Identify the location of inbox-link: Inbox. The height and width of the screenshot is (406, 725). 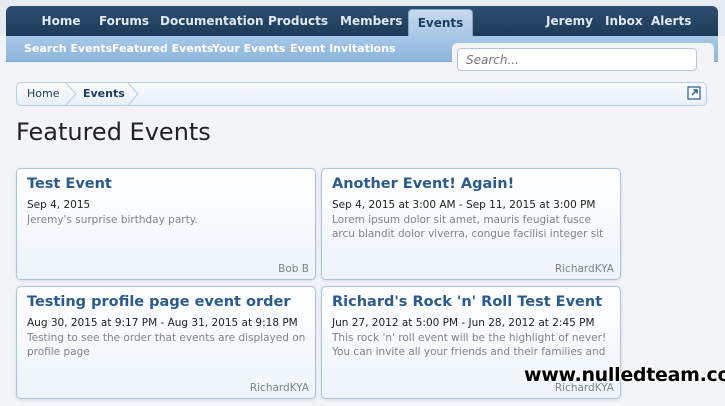
(624, 21).